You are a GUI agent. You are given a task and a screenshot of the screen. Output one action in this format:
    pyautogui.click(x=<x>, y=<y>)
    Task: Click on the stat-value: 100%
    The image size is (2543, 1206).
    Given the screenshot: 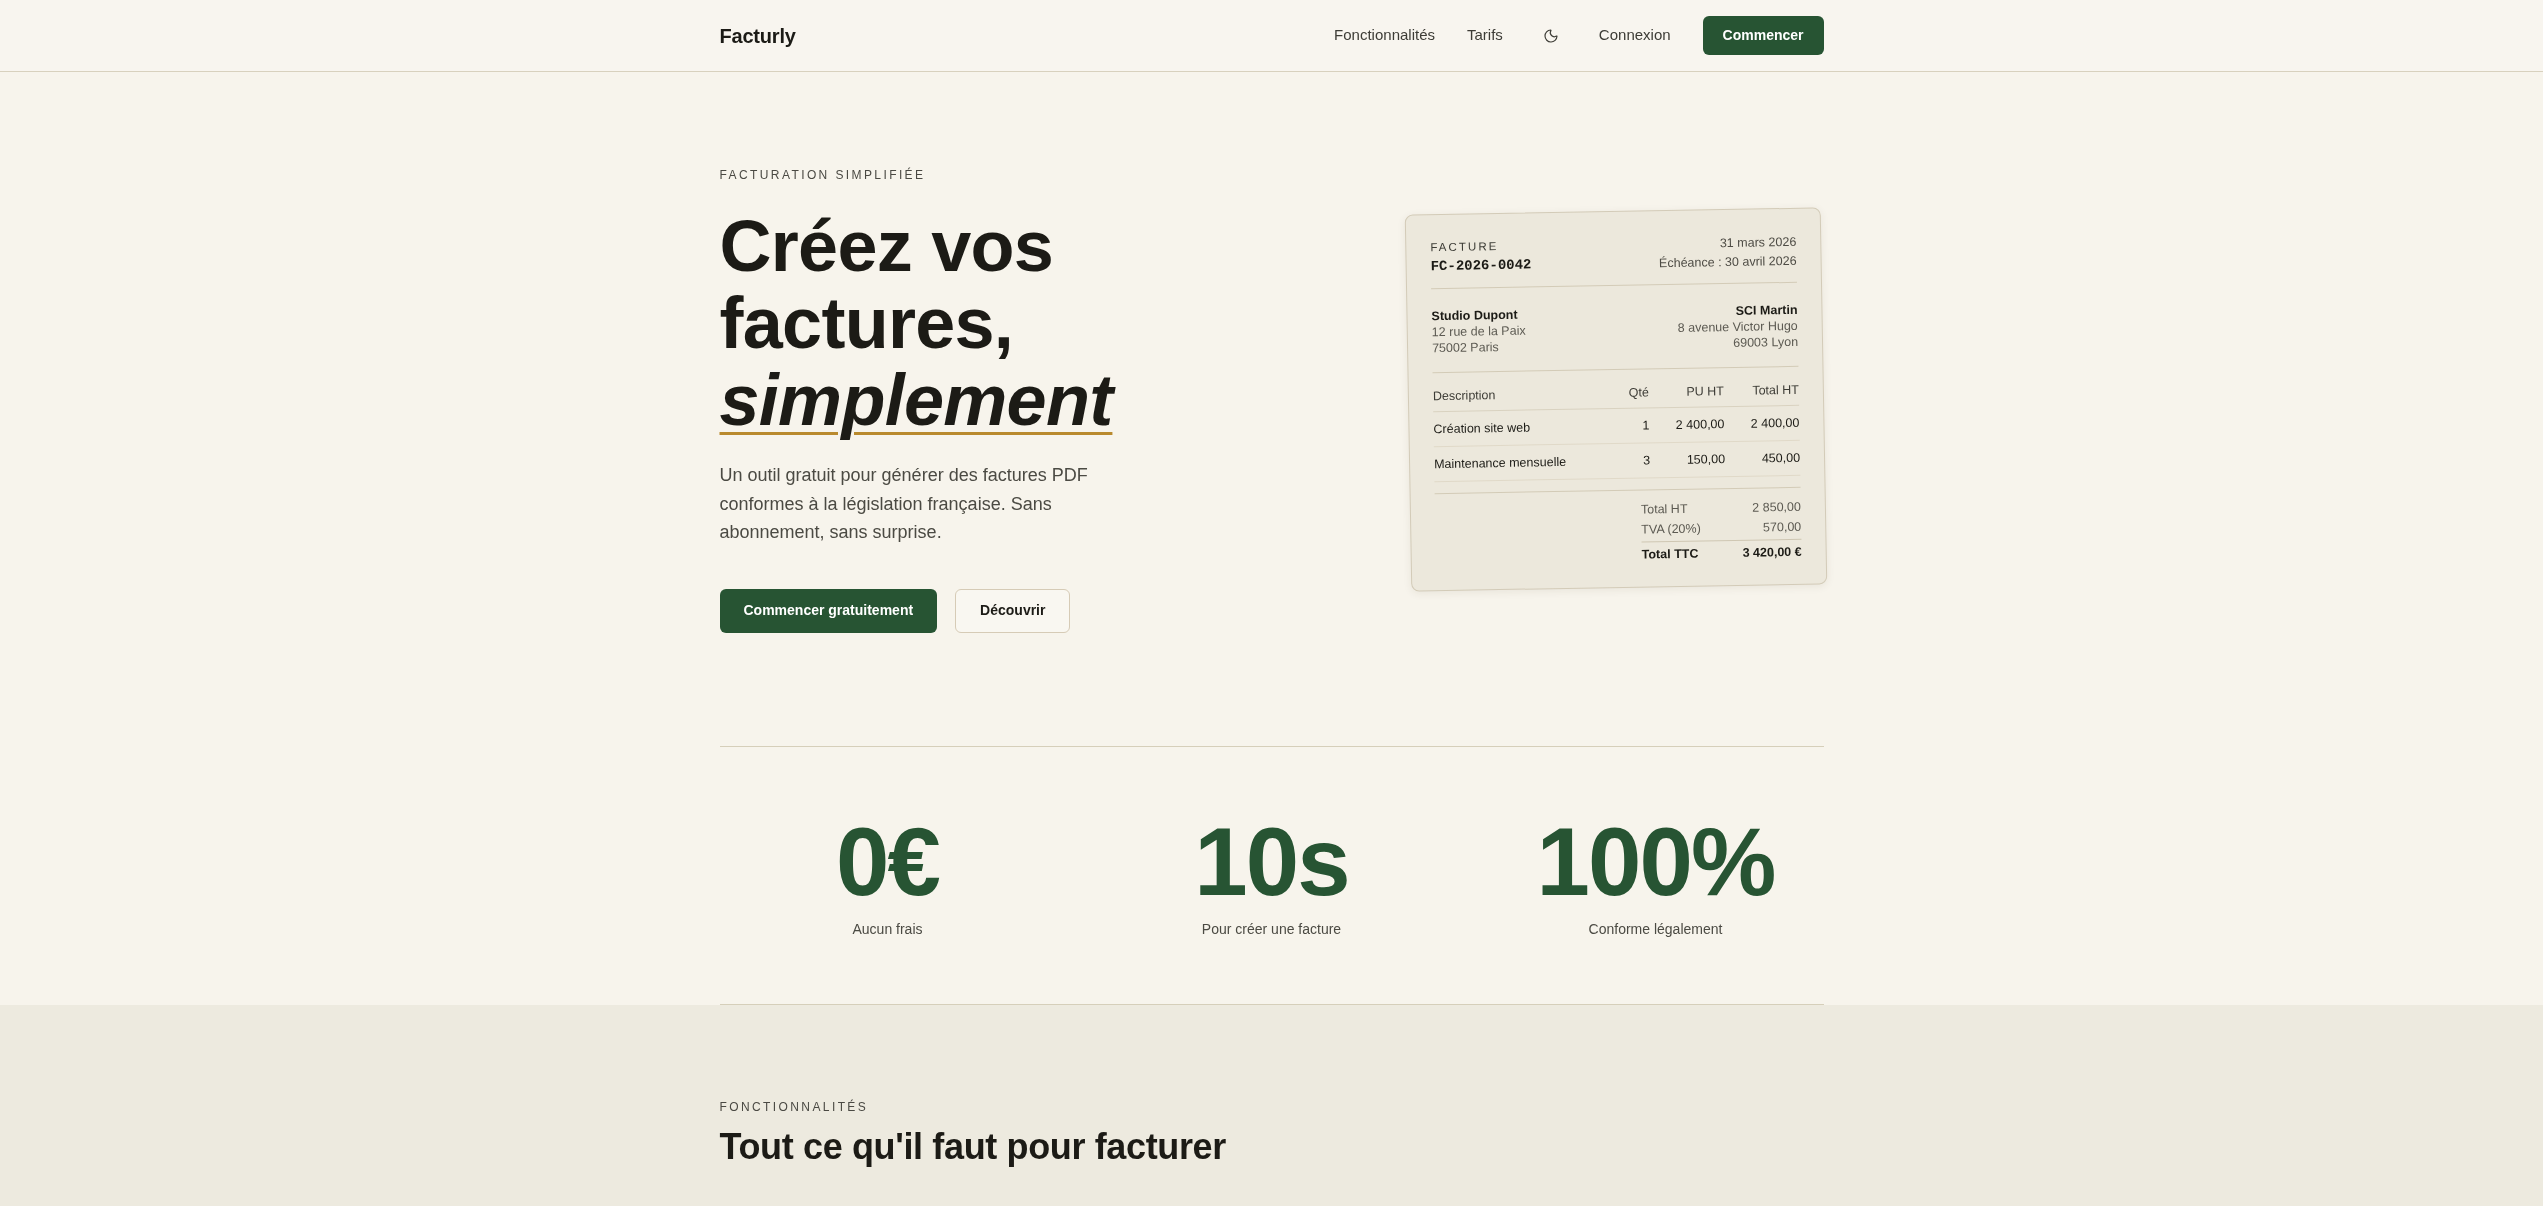 What is the action you would take?
    pyautogui.click(x=1655, y=861)
    